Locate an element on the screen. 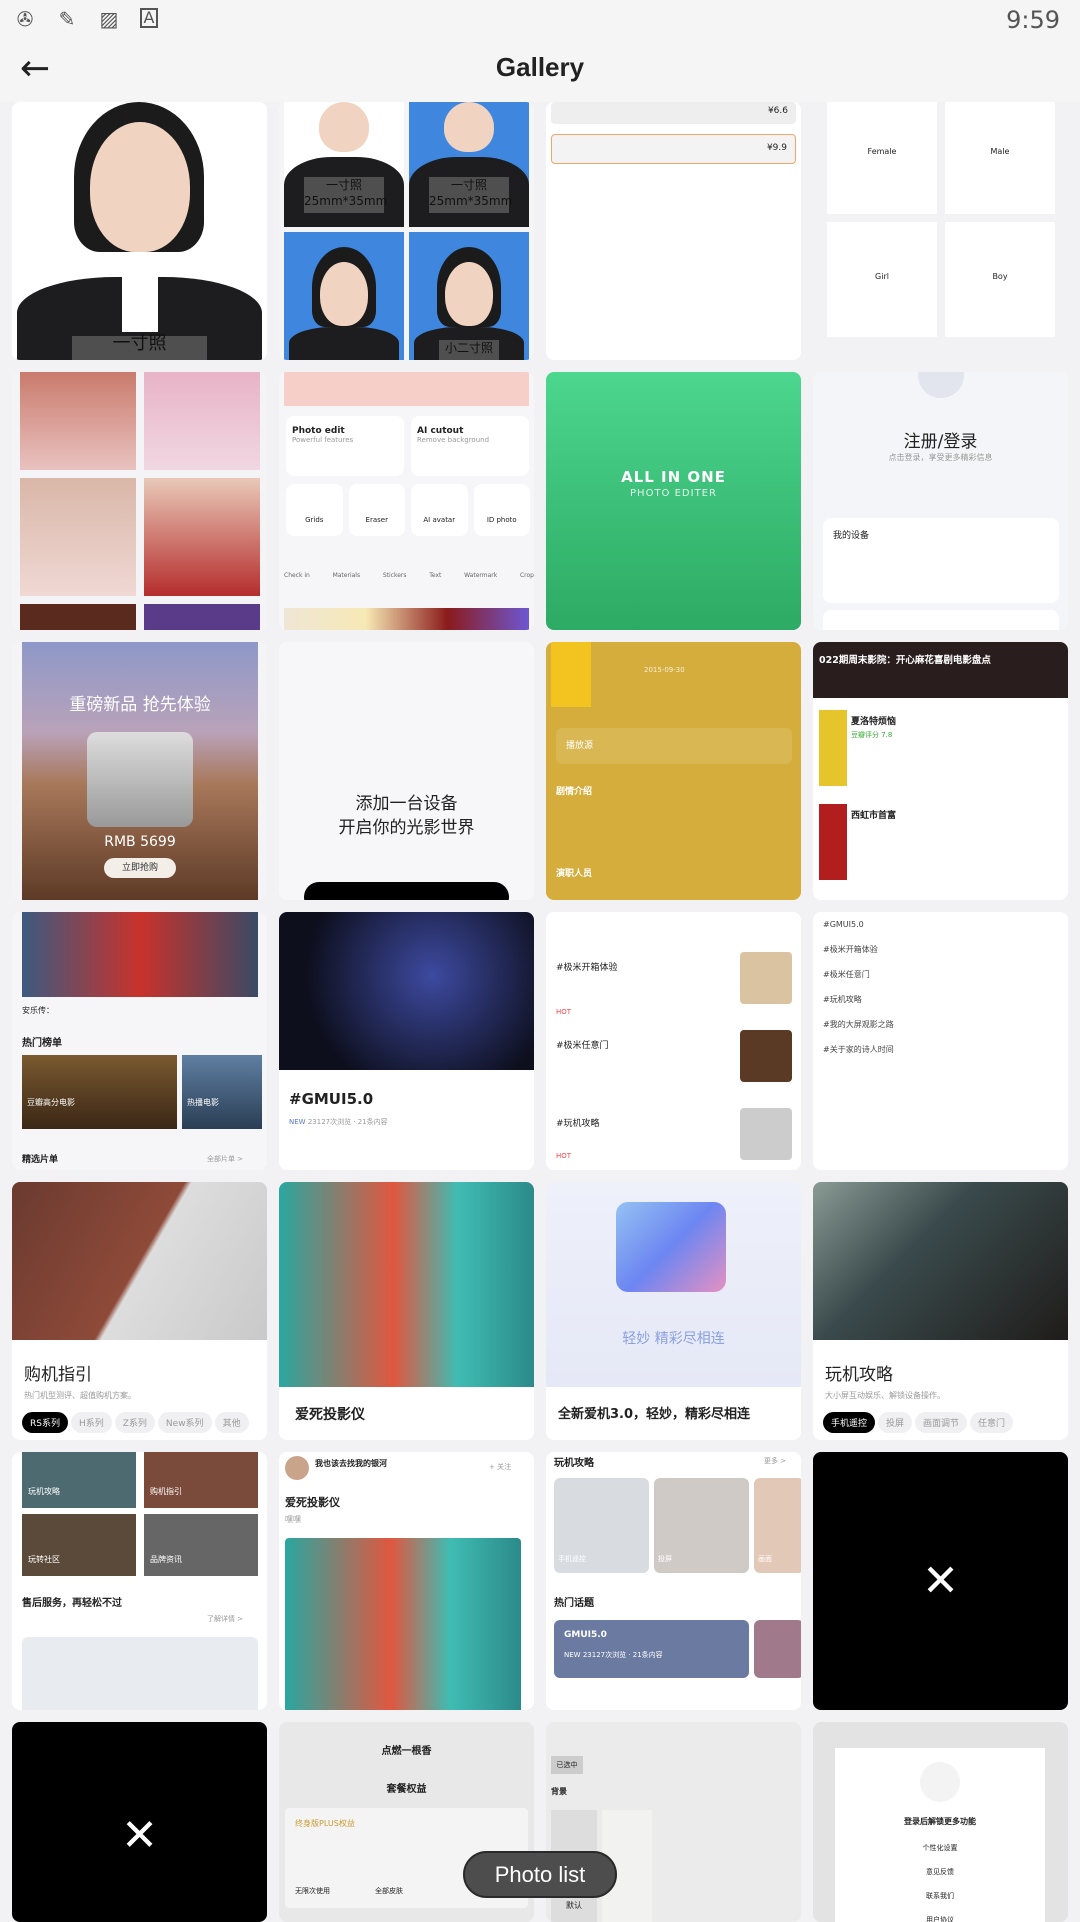  tiles-t3-p1: ¥6.6 is located at coordinates (673, 113).